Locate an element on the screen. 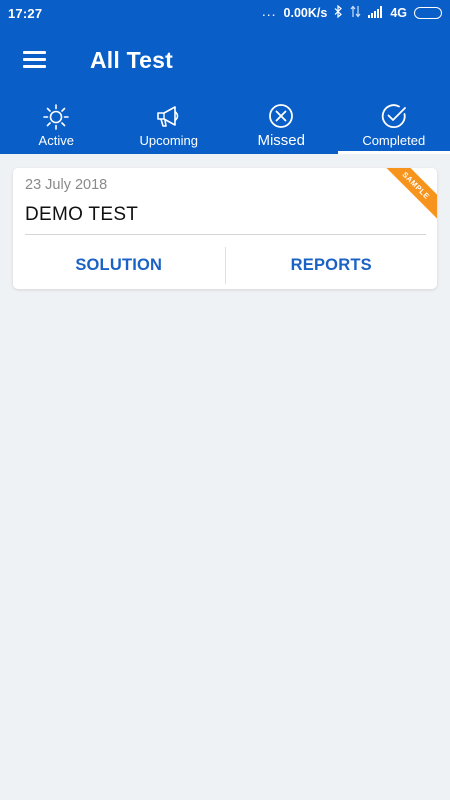 The width and height of the screenshot is (450, 800). reports-button: REPORTS is located at coordinates (332, 265).